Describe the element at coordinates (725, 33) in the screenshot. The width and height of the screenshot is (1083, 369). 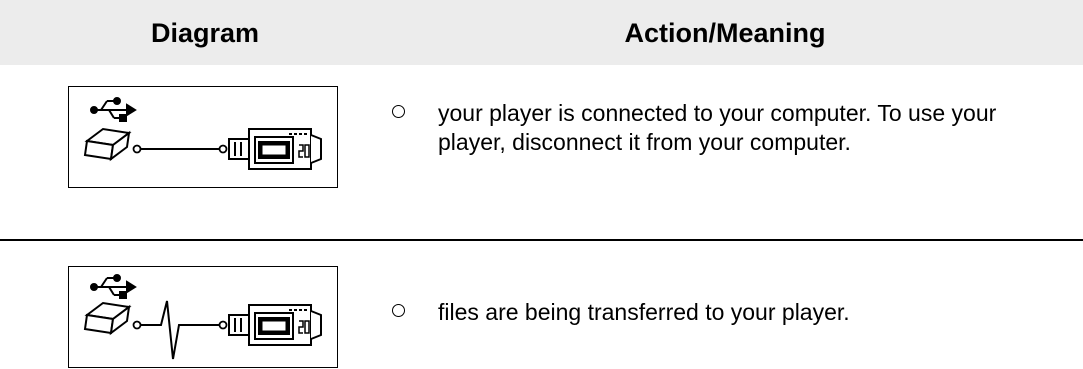
I see `column-header-action: Action/Meaning` at that location.